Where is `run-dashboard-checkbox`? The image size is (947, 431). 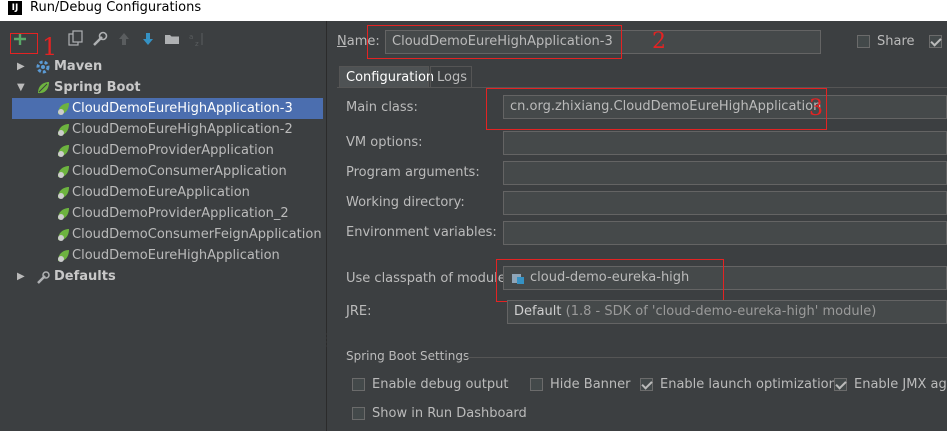 run-dashboard-checkbox is located at coordinates (358, 413).